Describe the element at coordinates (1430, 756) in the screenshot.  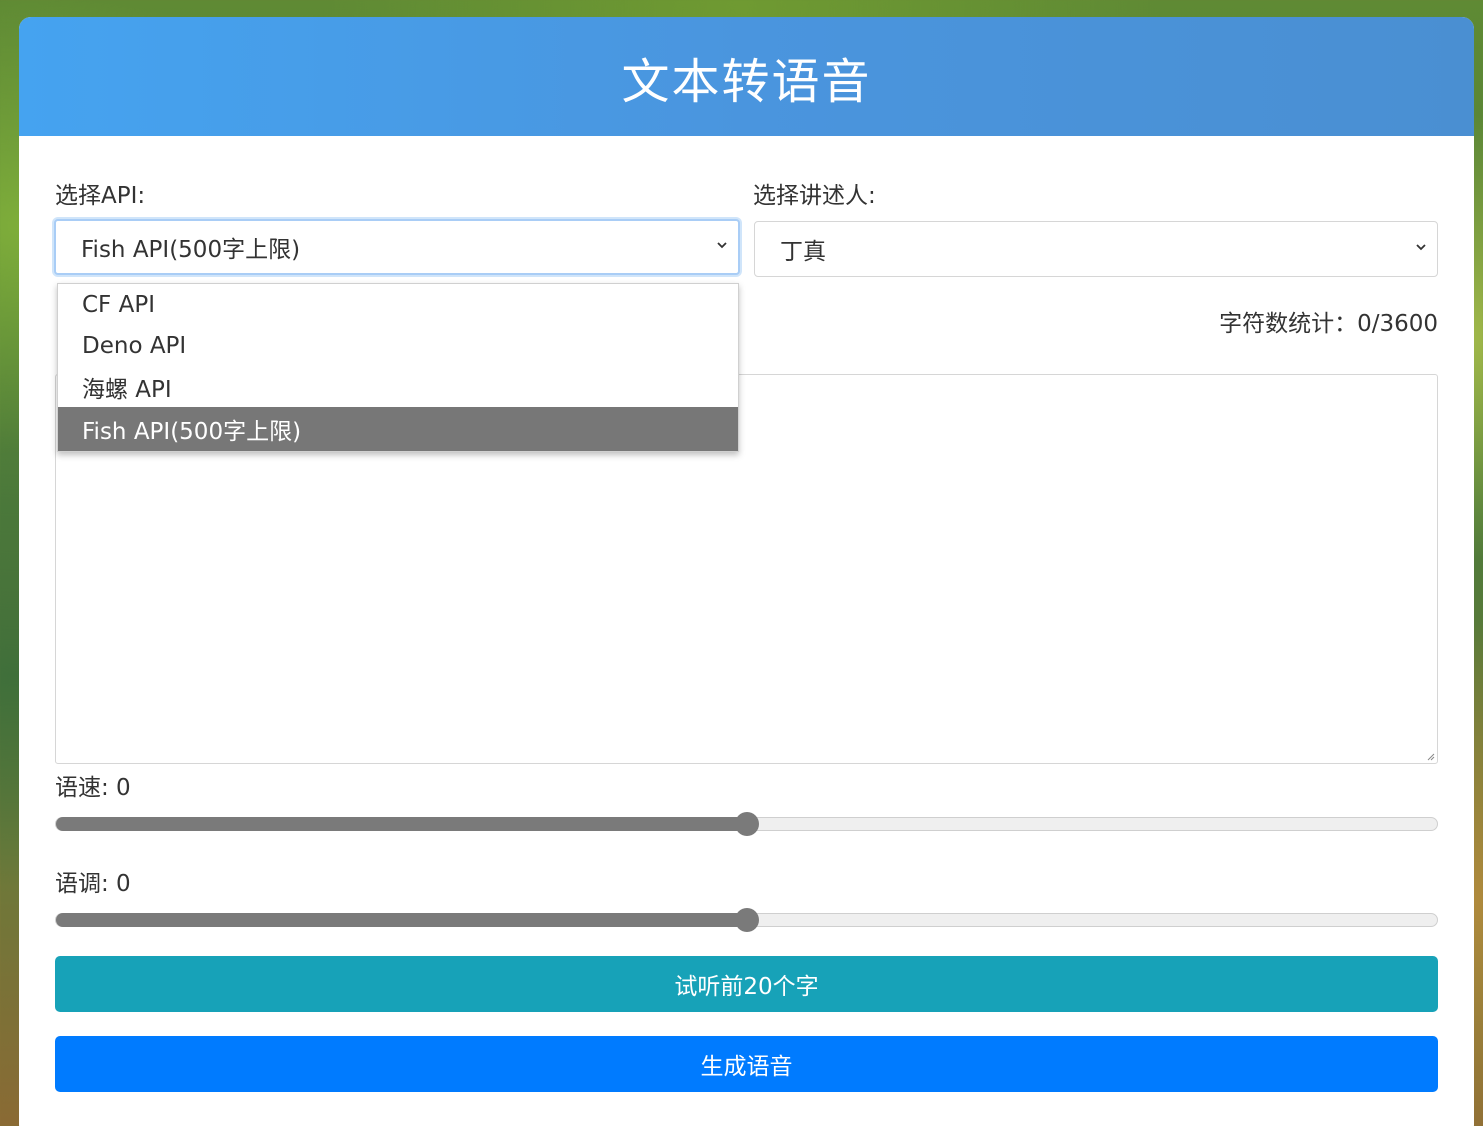
I see `resize-handle-icon` at that location.